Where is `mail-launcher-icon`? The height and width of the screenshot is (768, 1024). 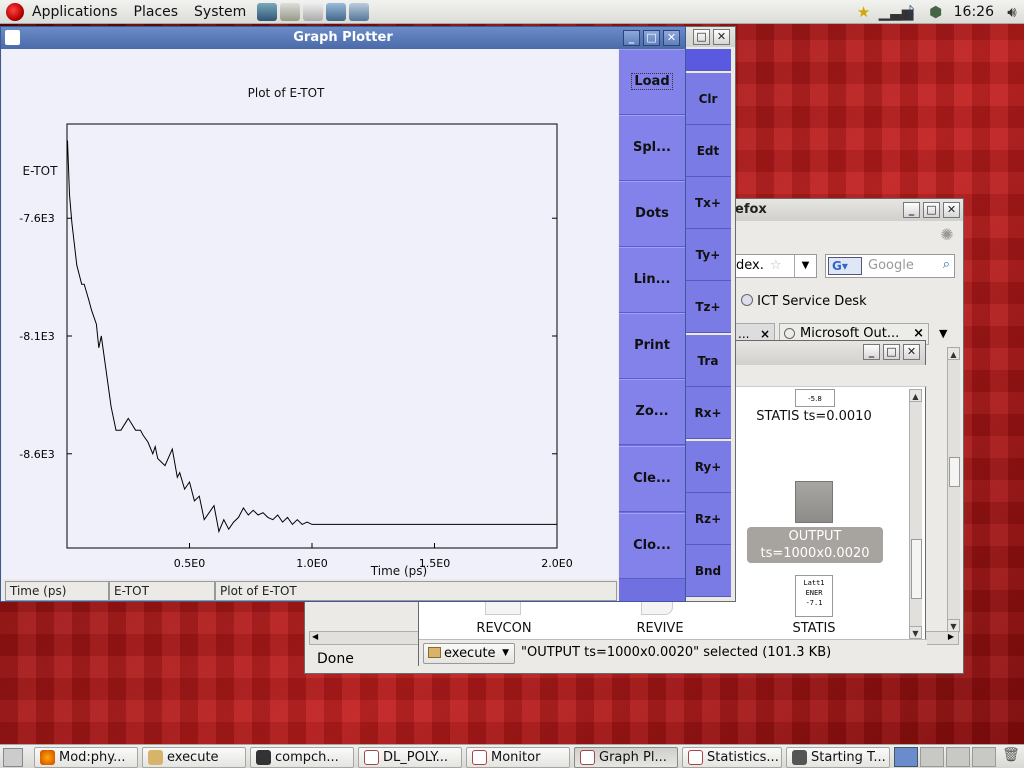 mail-launcher-icon is located at coordinates (290, 11).